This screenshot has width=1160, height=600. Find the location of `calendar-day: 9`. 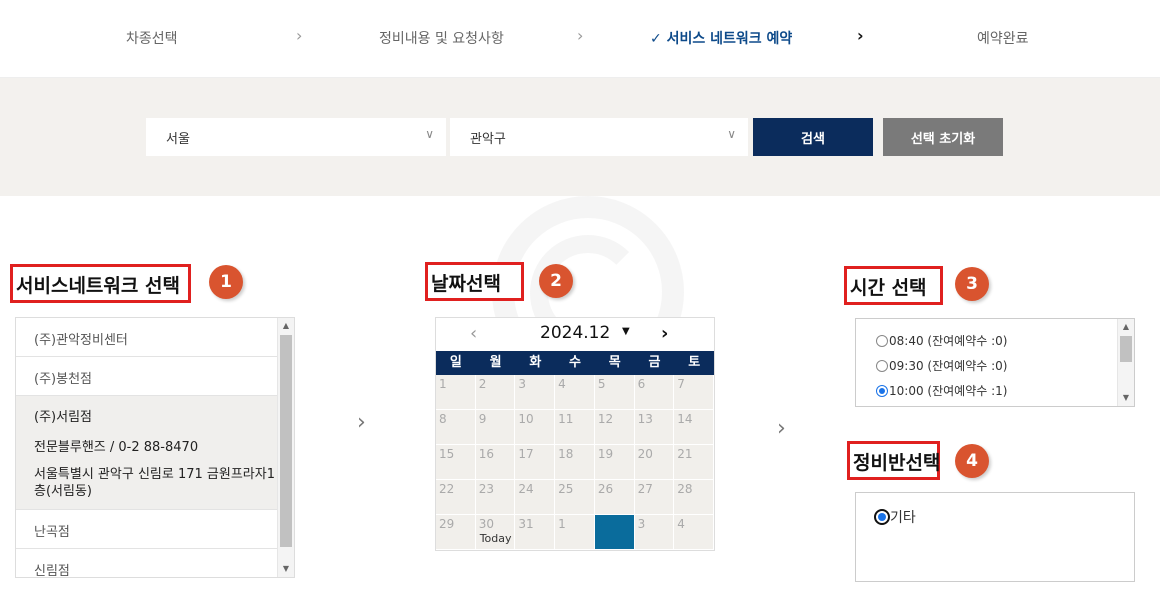

calendar-day: 9 is located at coordinates (495, 427).